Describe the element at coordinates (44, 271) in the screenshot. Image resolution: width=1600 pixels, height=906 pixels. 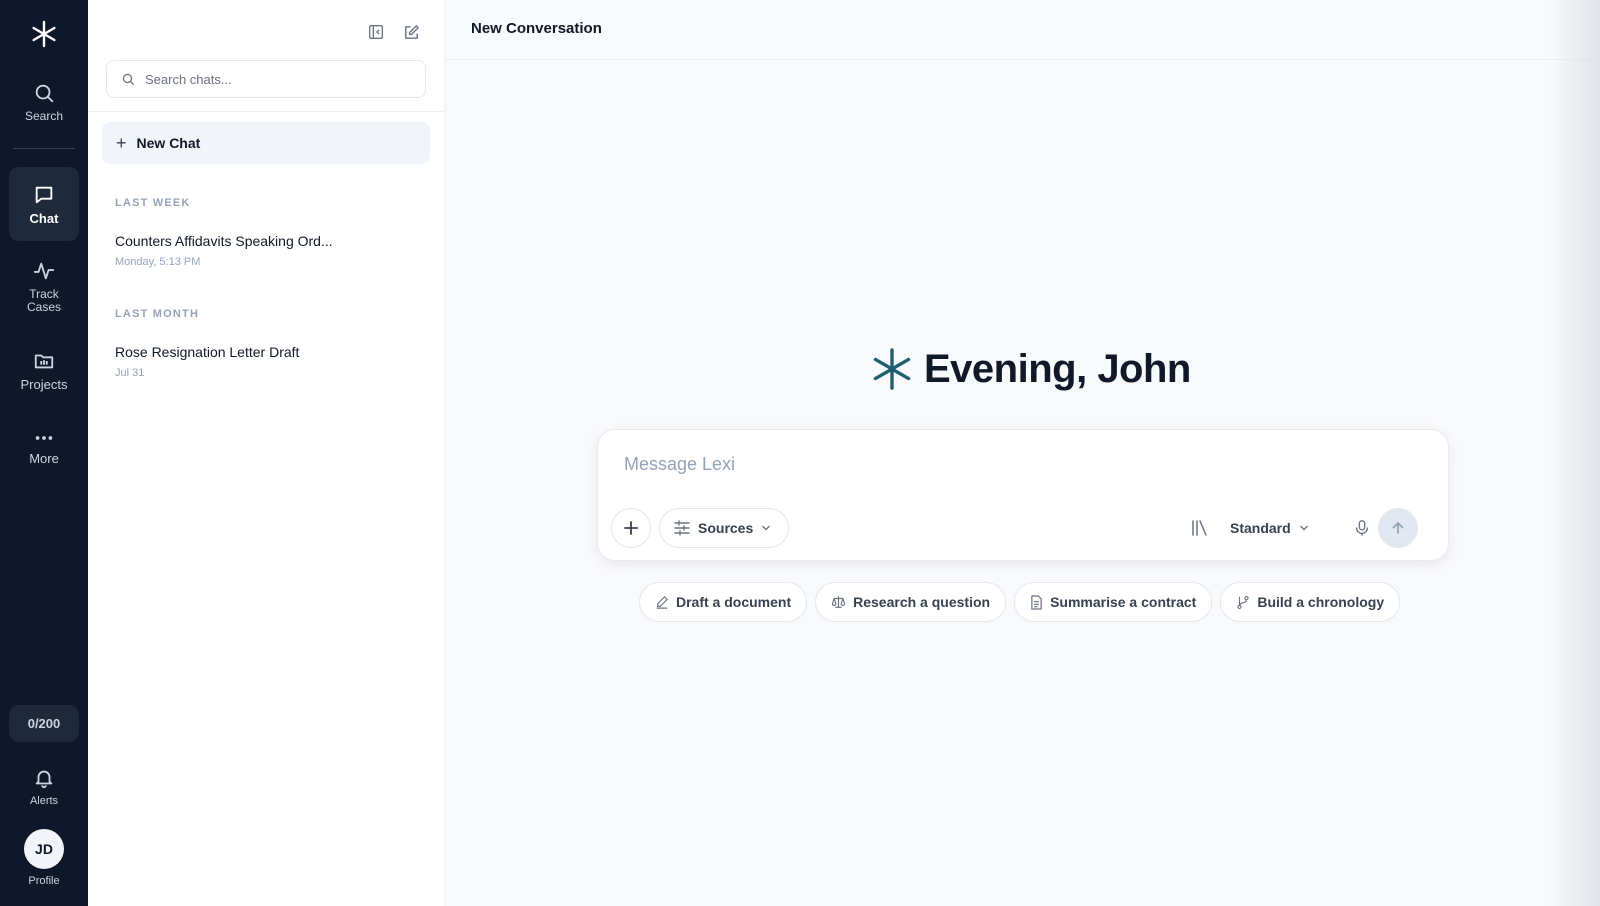
I see `activity-icon` at that location.